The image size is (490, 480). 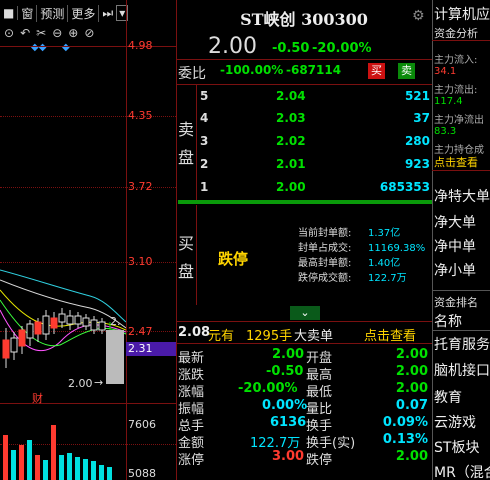 I want to click on price-change: -0.50, so click(x=291, y=48).